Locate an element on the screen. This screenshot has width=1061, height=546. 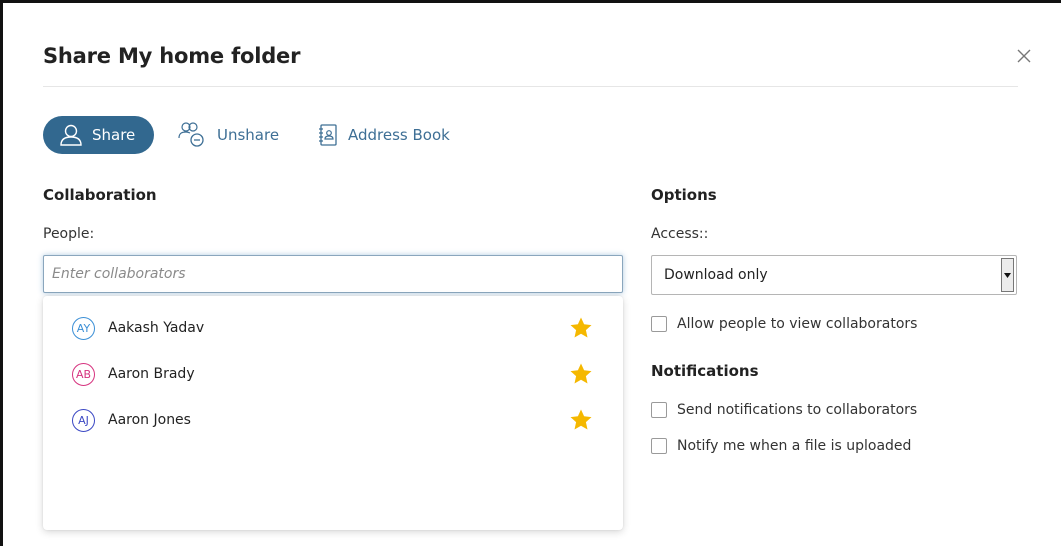
suggestion-item: AY Aakash Yadav is located at coordinates (333, 328).